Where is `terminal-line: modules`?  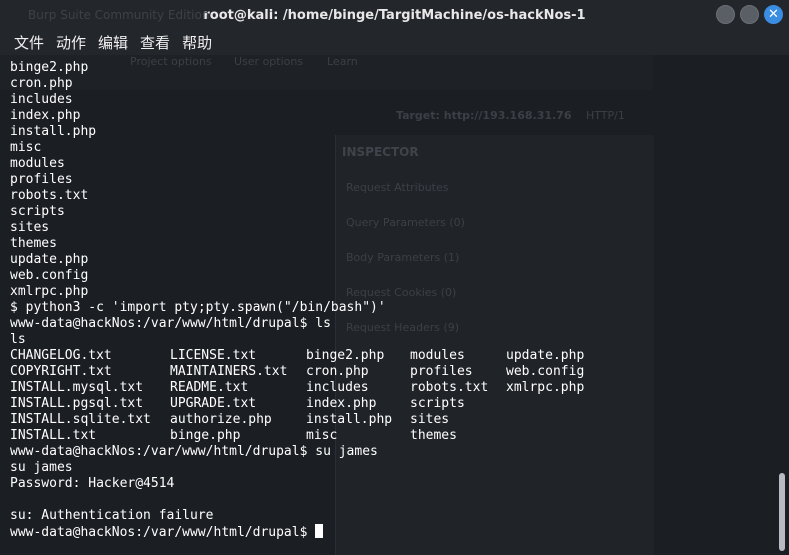 terminal-line: modules is located at coordinates (37, 163).